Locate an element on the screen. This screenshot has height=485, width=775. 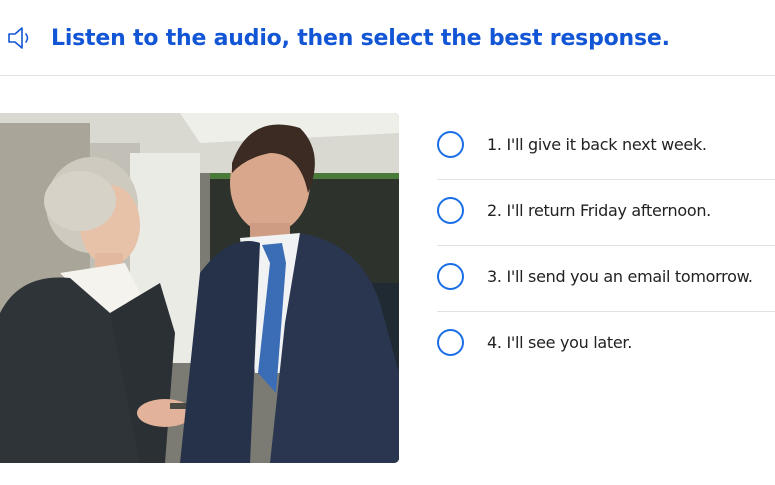
answer-option-3: 3. I'll send you an email tomorrow. is located at coordinates (606, 279).